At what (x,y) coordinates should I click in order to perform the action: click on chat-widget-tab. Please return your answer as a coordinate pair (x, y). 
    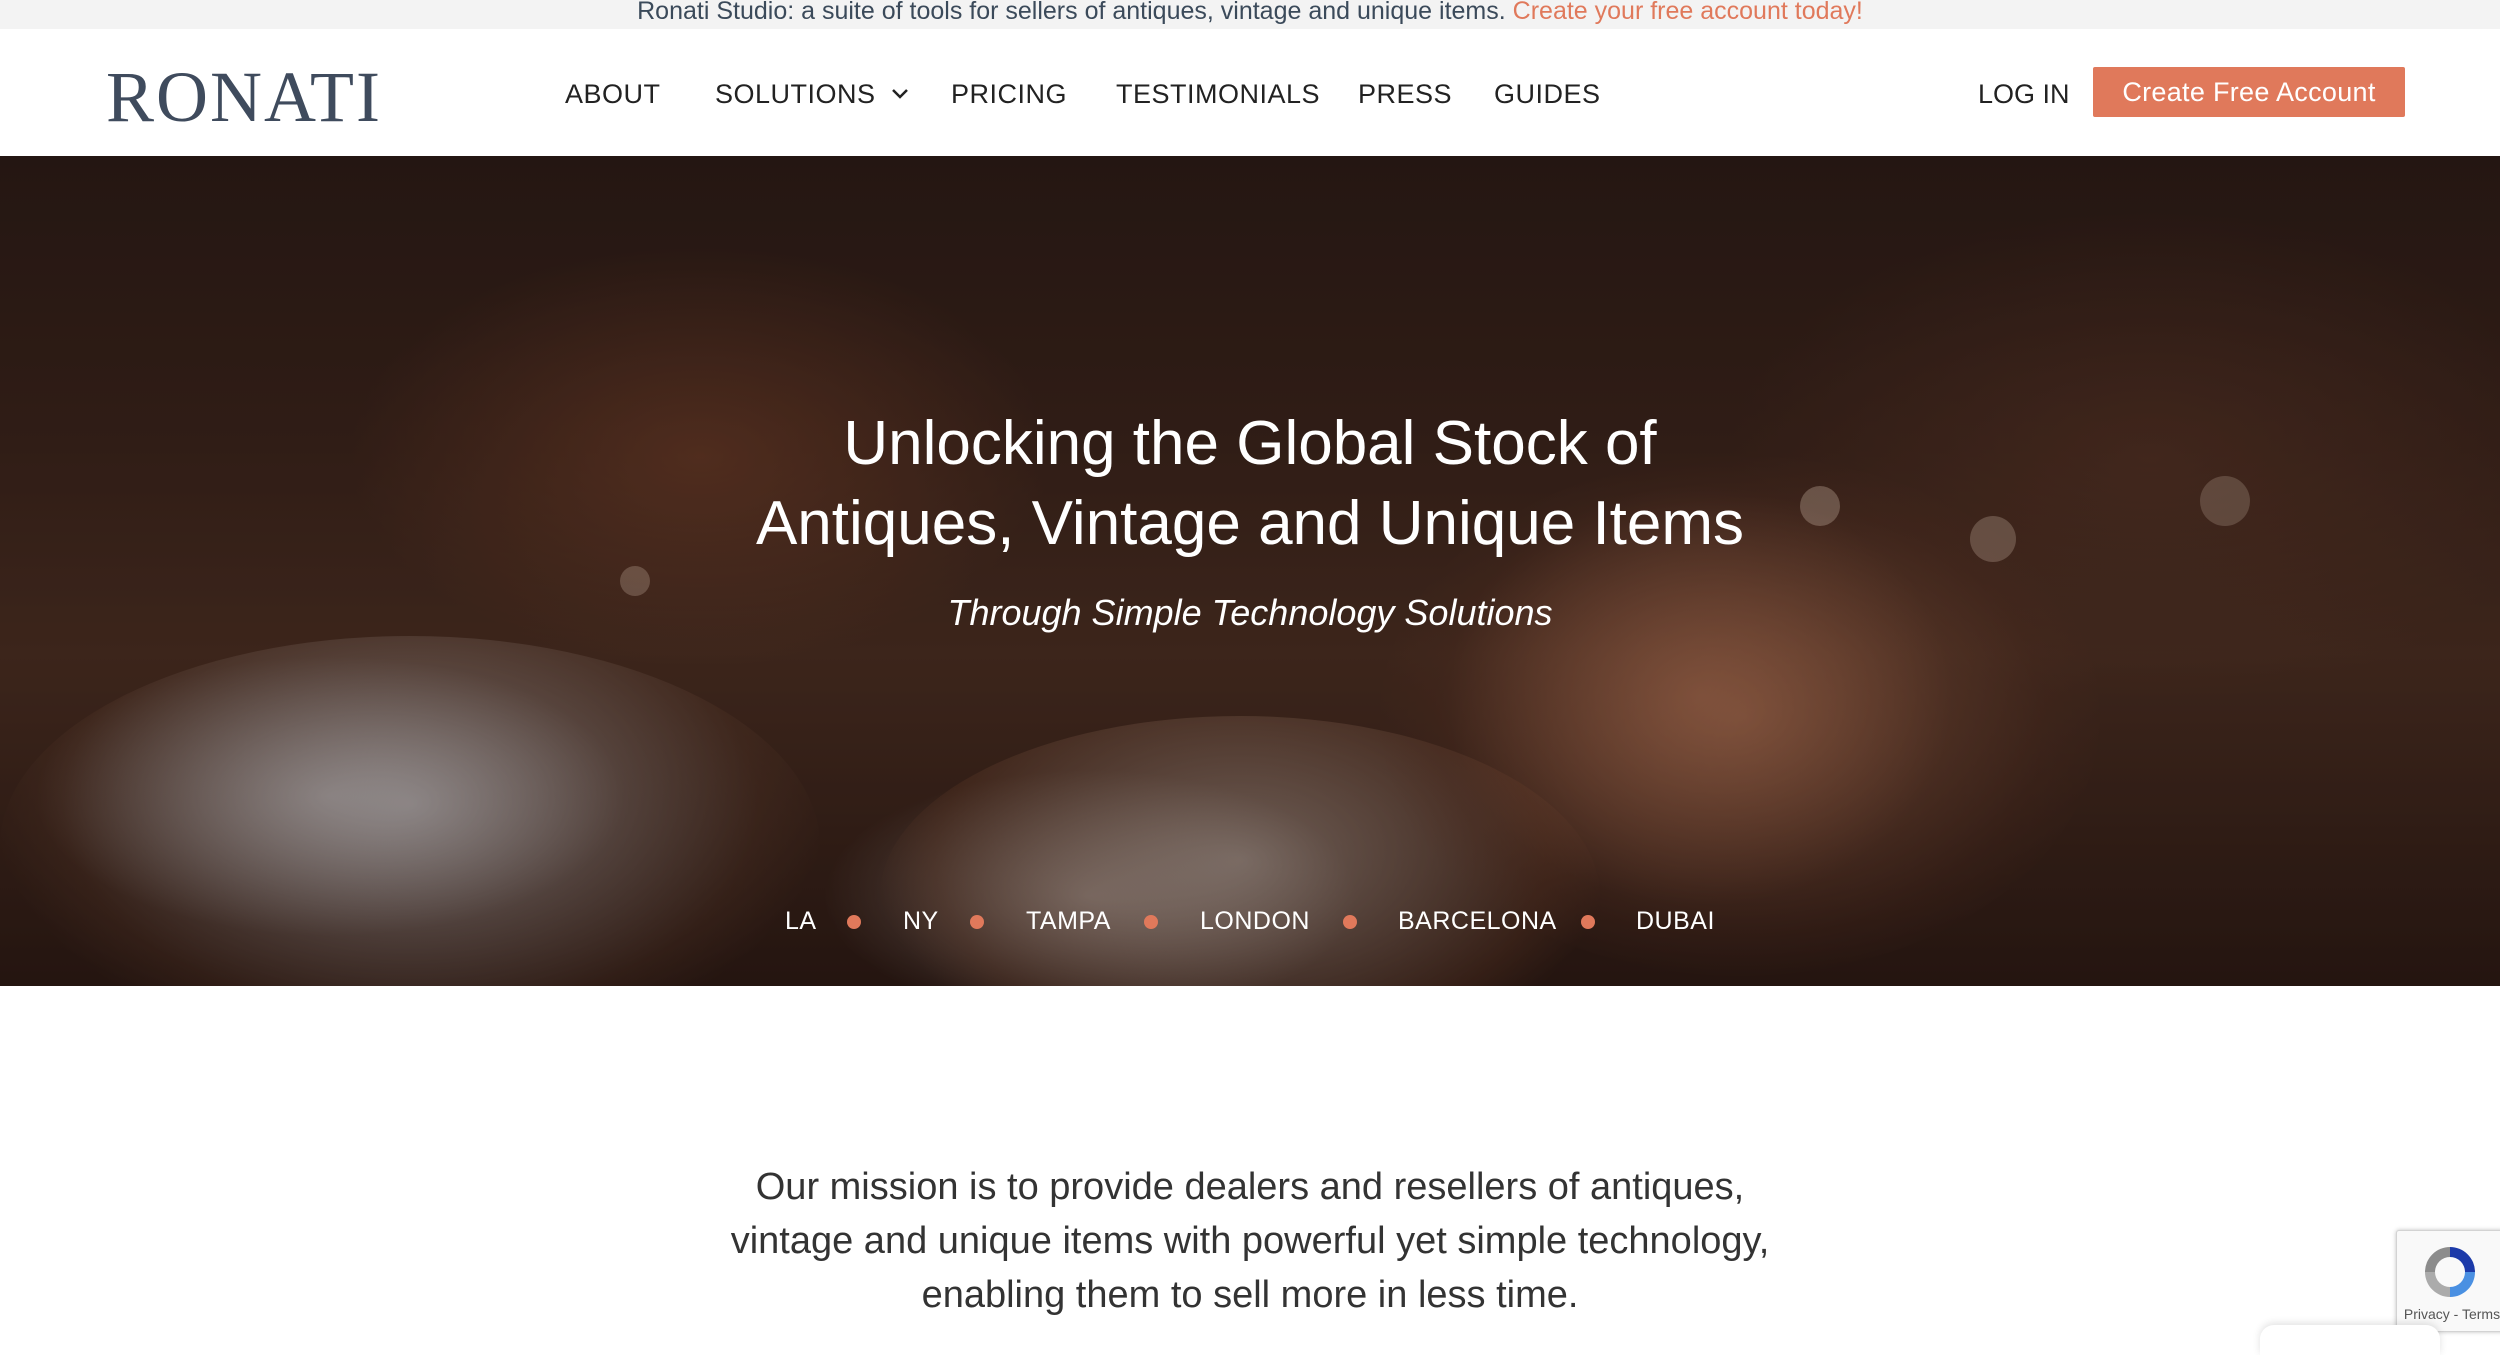
    Looking at the image, I should click on (2350, 1340).